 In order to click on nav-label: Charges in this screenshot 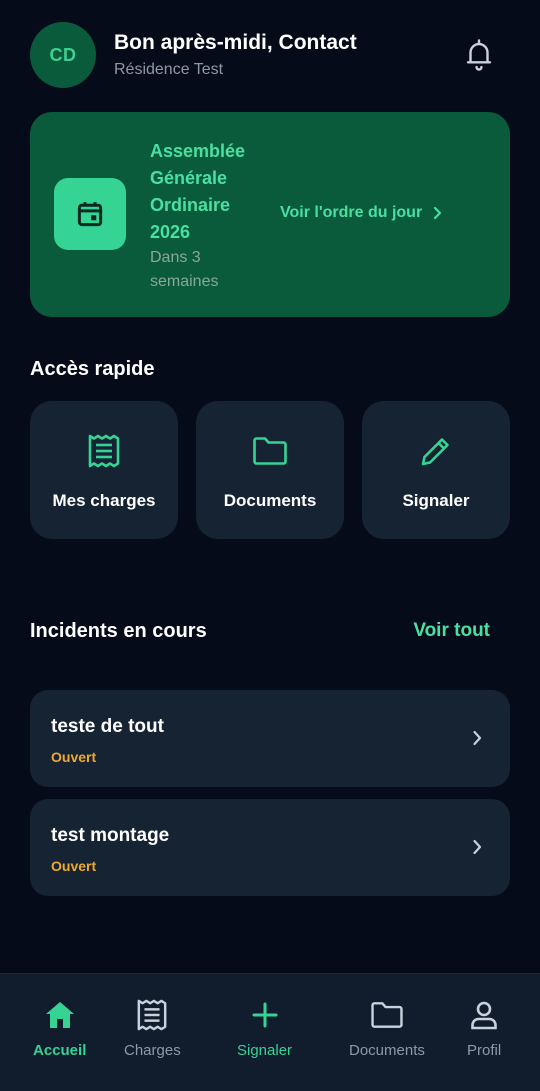, I will do `click(152, 1050)`.